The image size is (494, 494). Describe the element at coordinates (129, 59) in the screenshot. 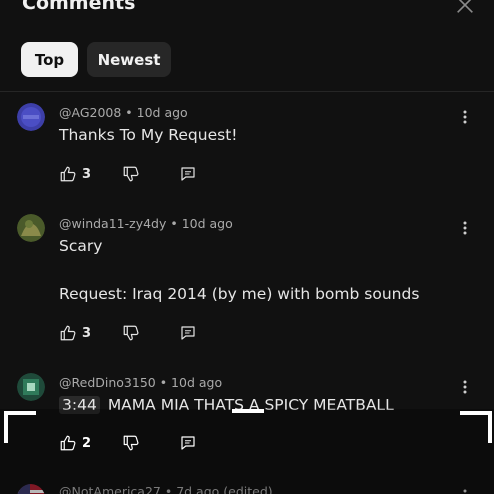

I see `sort-chip-newest: Newest` at that location.